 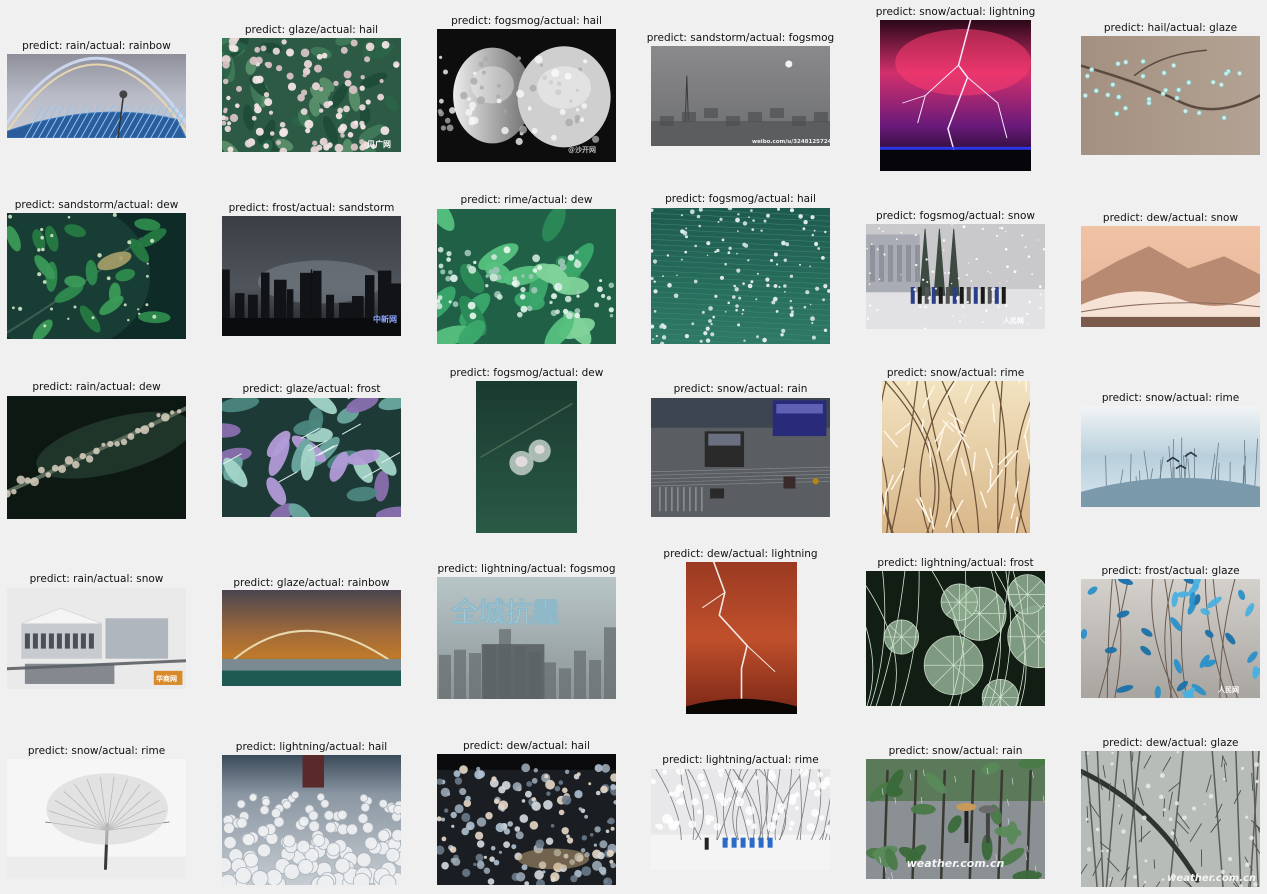 What do you see at coordinates (504, 613) in the screenshot?
I see `svg-text: 全城抗霾` at bounding box center [504, 613].